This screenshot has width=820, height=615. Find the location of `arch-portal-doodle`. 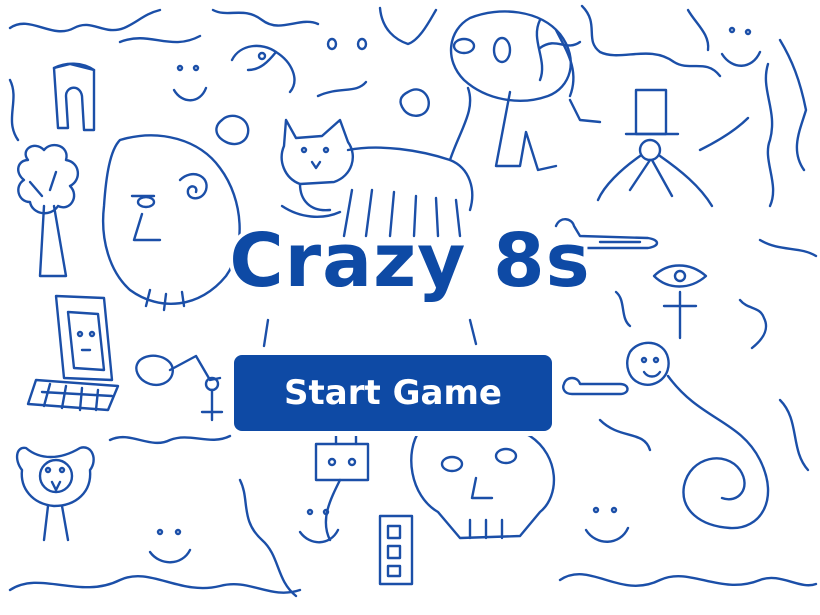

arch-portal-doodle is located at coordinates (74, 97).